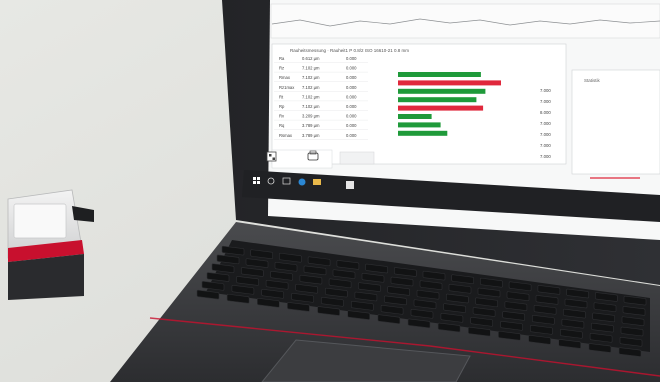 The image size is (660, 382). Describe the element at coordinates (311, 116) in the screenshot. I see `parameter-value: 3.209 µm` at that location.